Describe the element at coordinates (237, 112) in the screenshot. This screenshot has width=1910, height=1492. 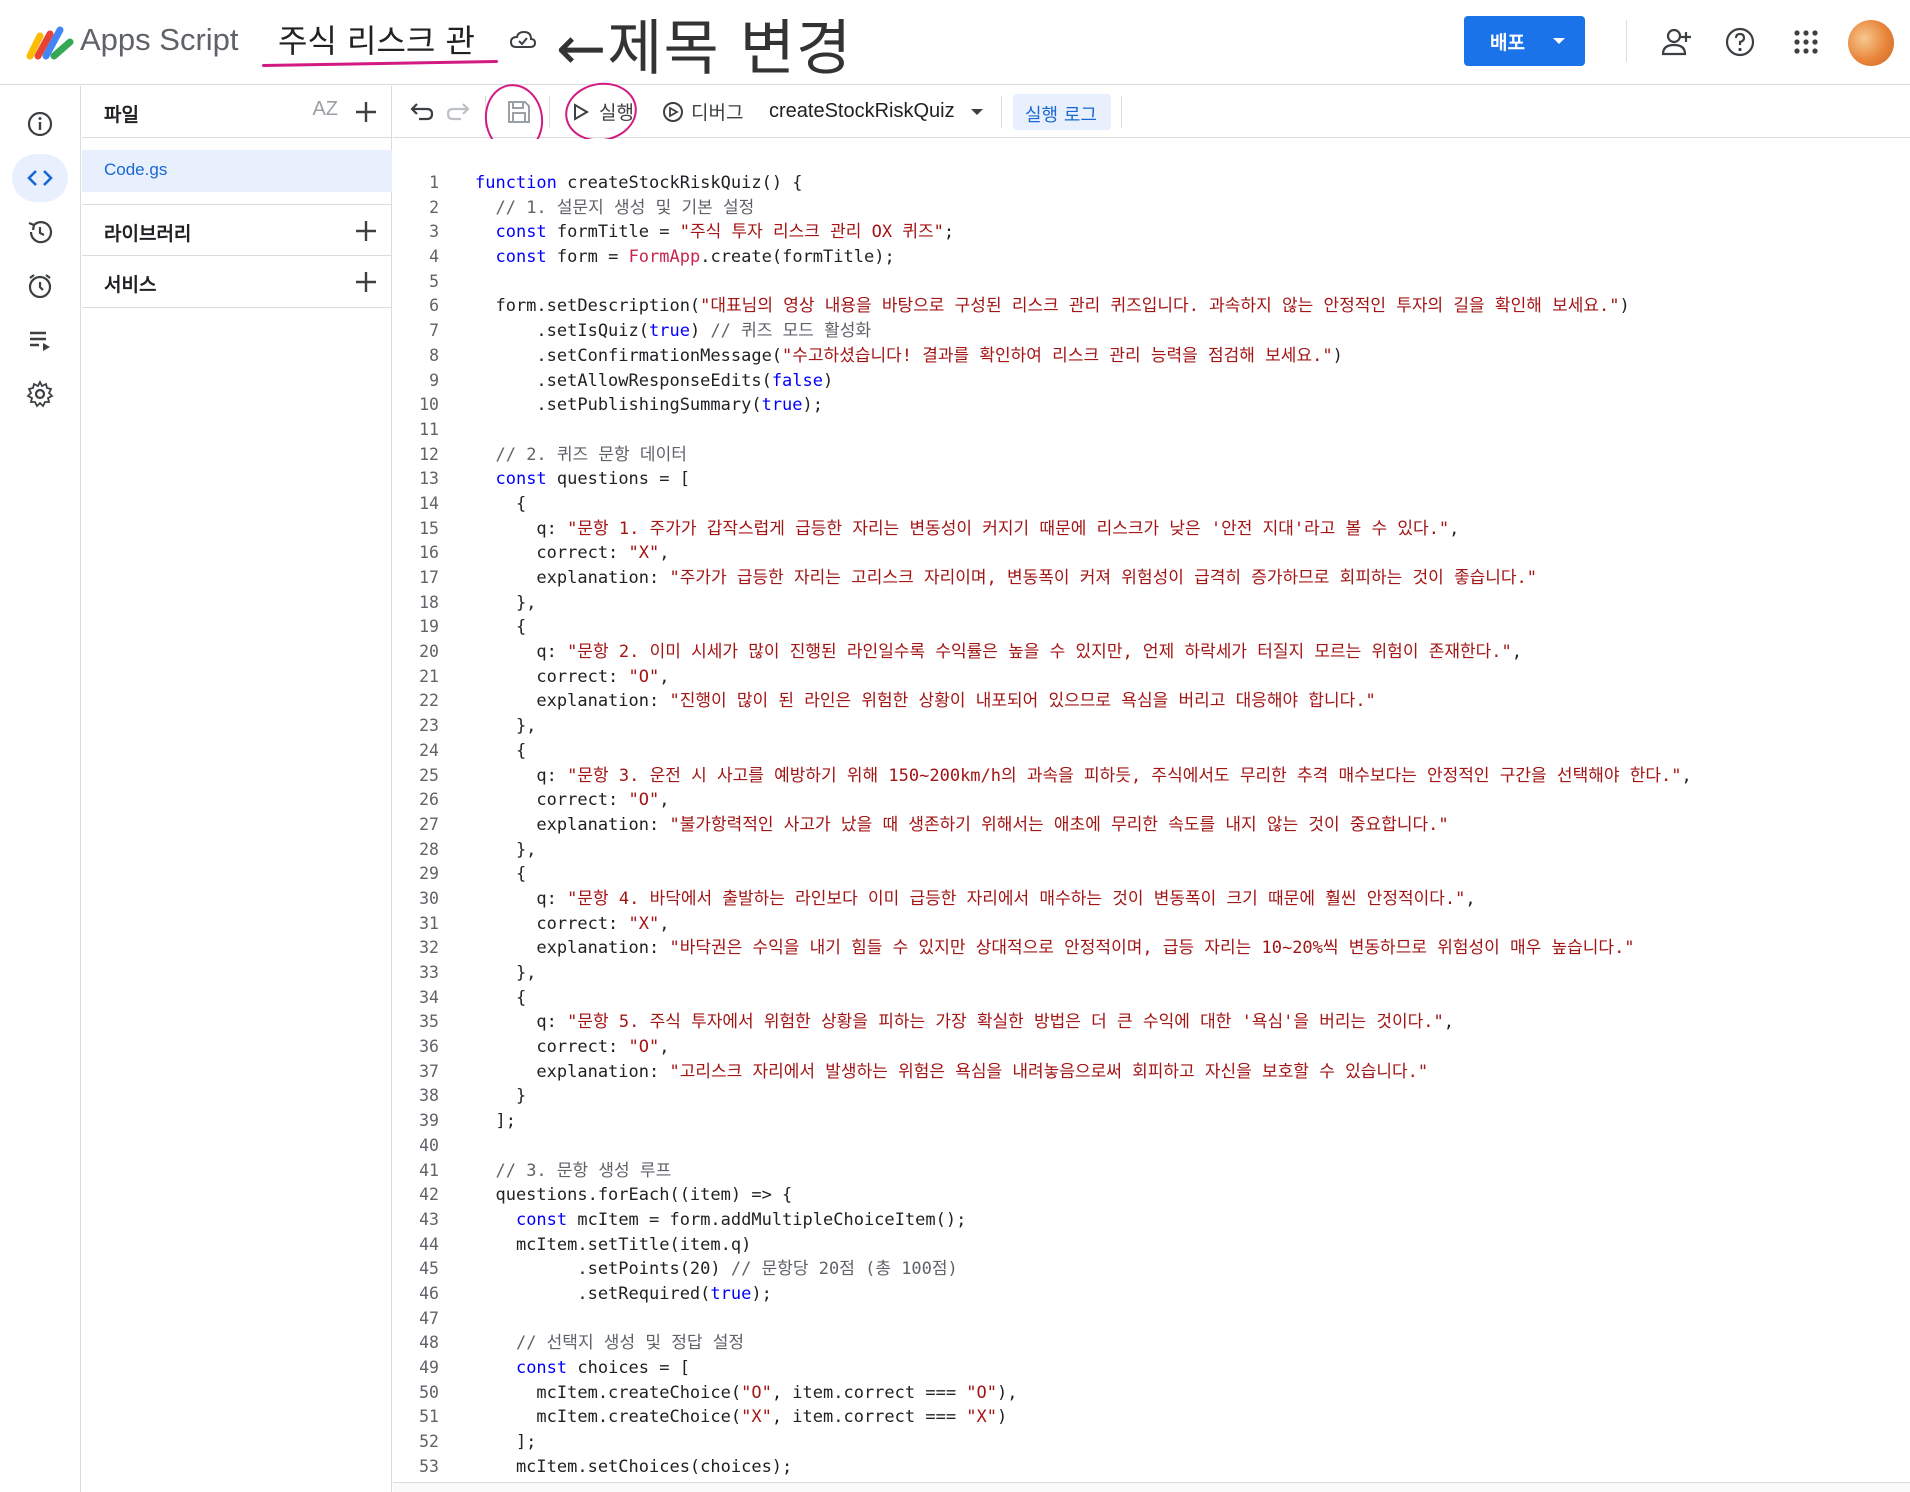
I see `files-section-header: 파일 AZ` at that location.